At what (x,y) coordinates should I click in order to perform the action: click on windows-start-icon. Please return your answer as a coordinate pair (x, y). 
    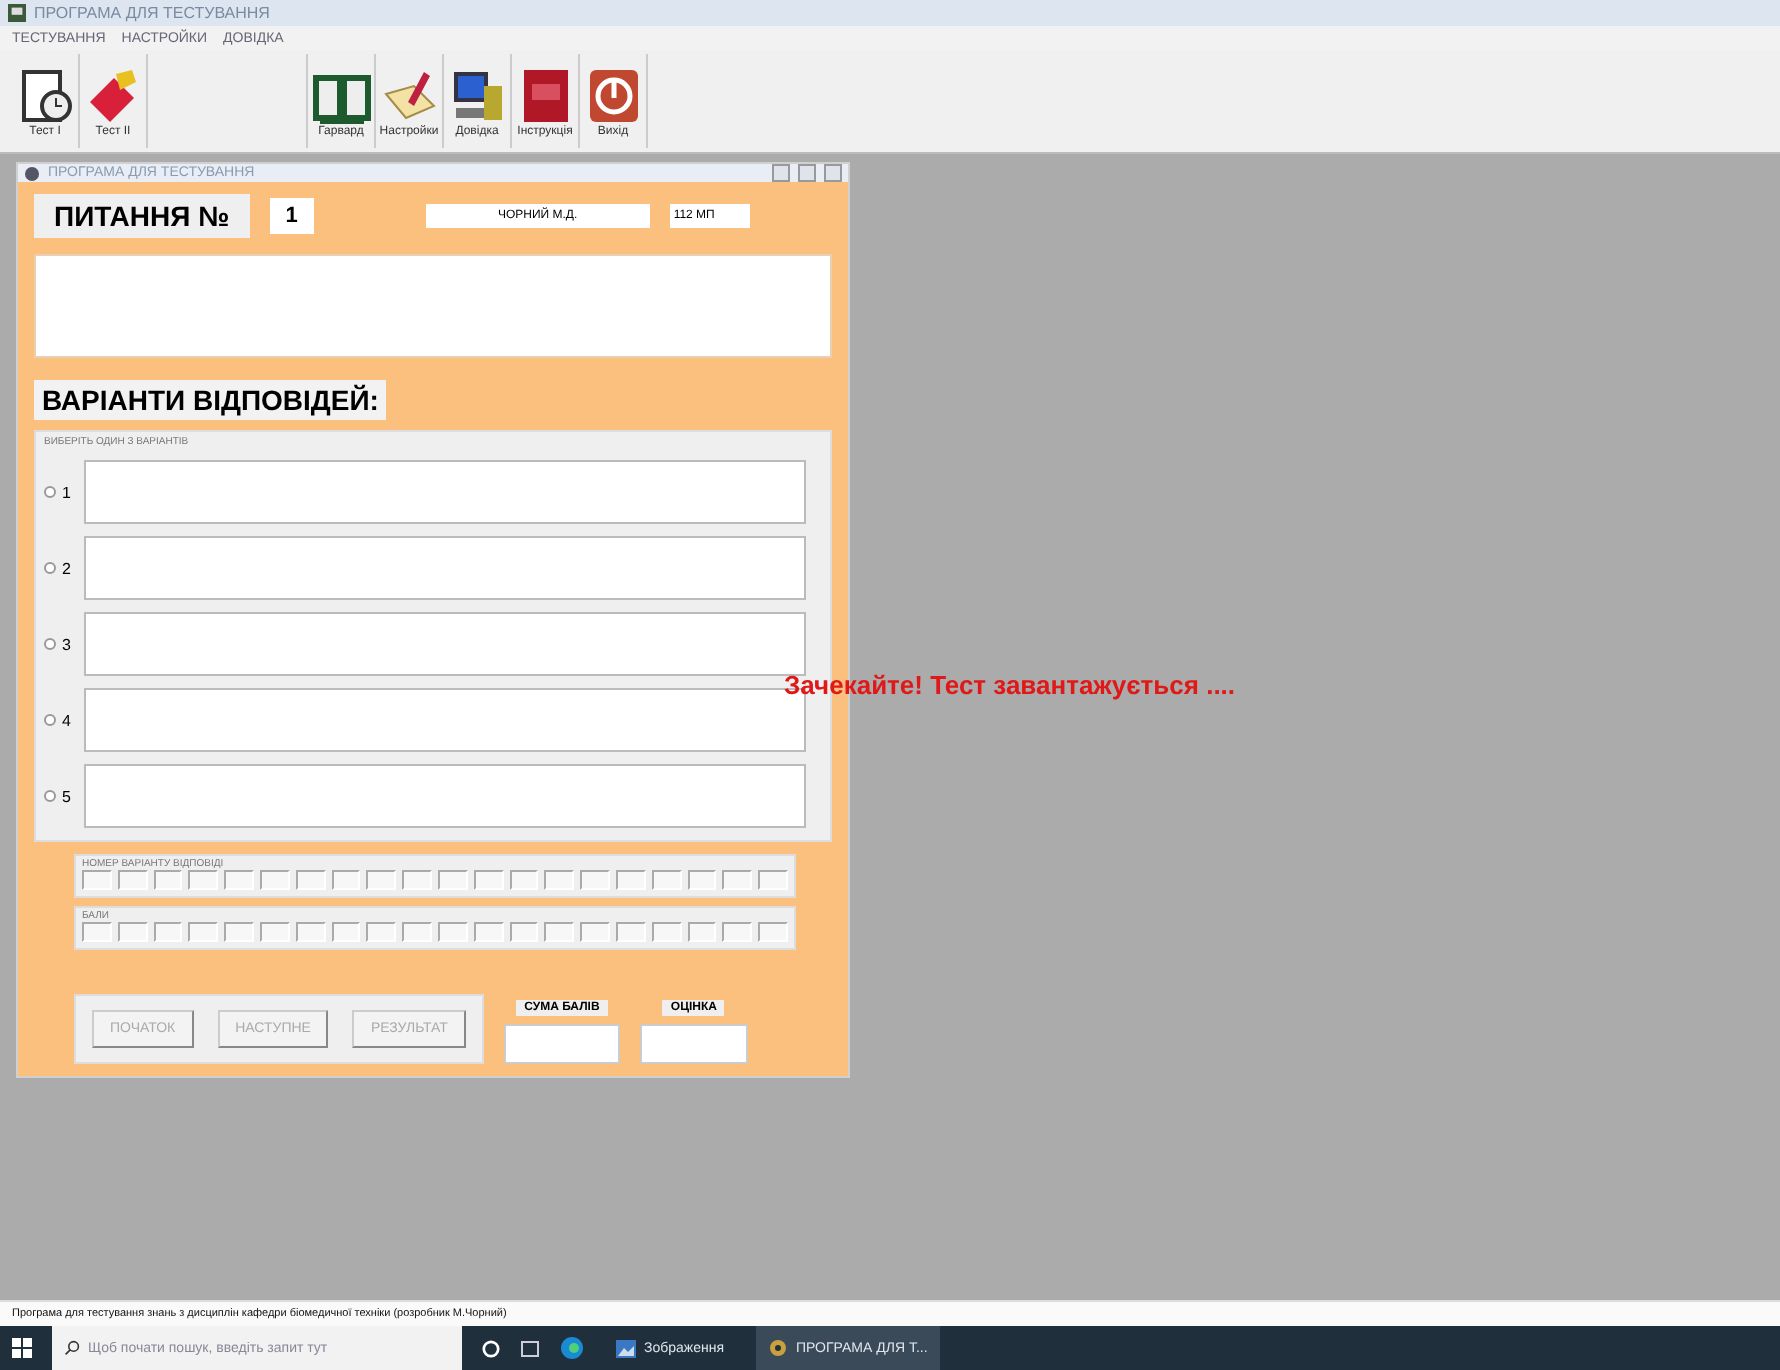
    Looking at the image, I should click on (22, 1348).